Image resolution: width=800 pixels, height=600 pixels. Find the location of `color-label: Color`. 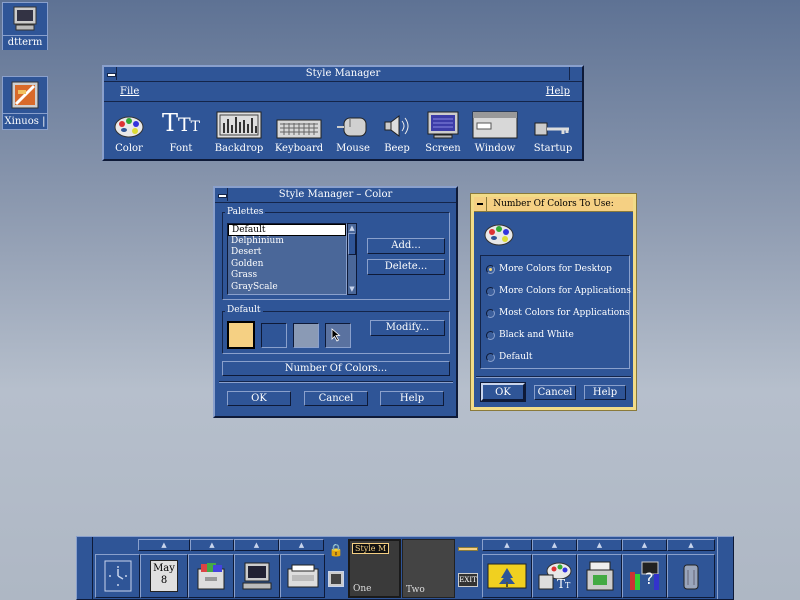

color-label: Color is located at coordinates (129, 148).